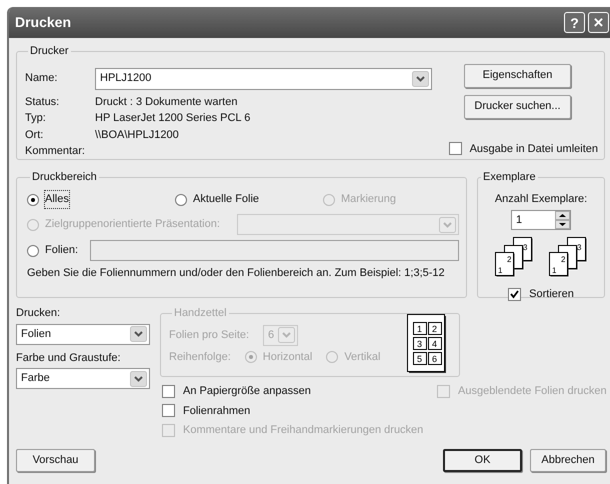 This screenshot has height=484, width=610. Describe the element at coordinates (482, 460) in the screenshot. I see `button: OK` at that location.